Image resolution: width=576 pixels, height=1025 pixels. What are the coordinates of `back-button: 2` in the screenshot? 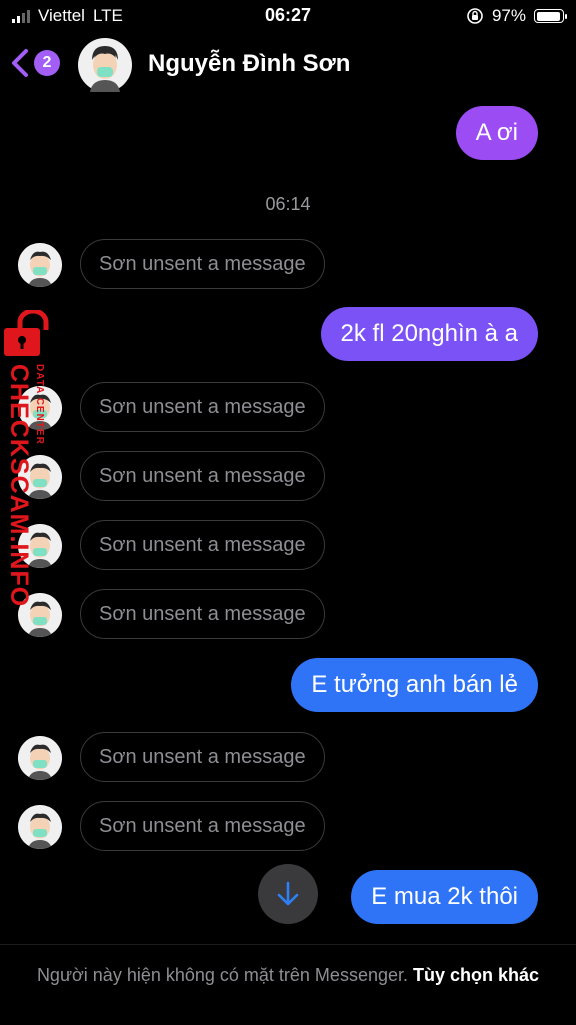 It's located at (35, 63).